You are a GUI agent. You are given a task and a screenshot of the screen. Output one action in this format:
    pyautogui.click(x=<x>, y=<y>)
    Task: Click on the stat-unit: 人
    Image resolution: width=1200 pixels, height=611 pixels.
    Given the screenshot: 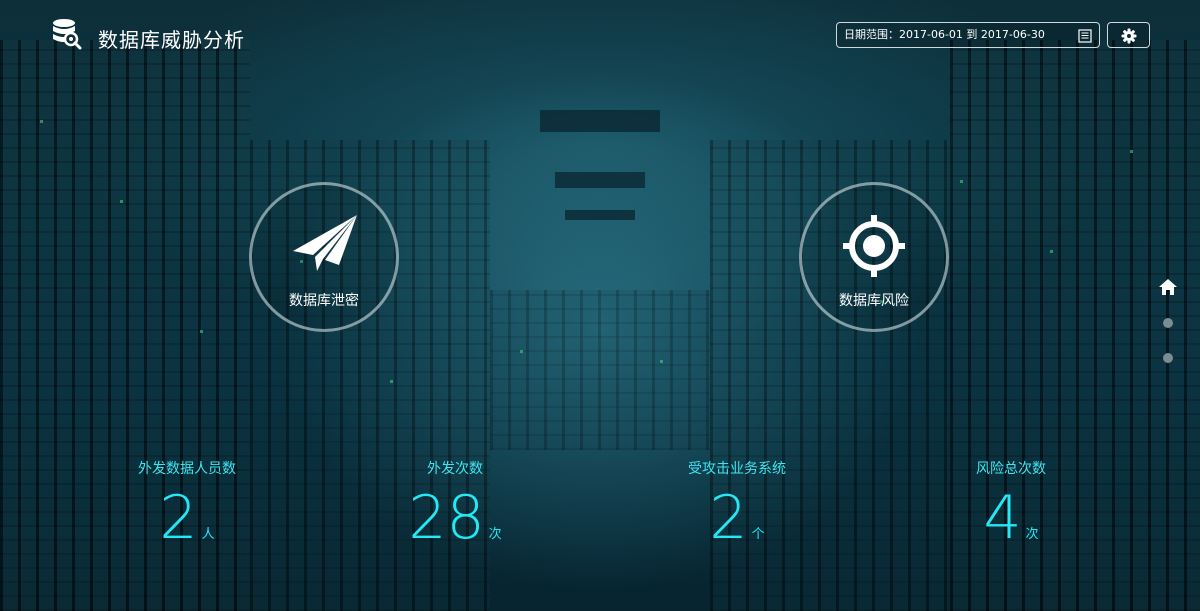 What is the action you would take?
    pyautogui.click(x=208, y=534)
    